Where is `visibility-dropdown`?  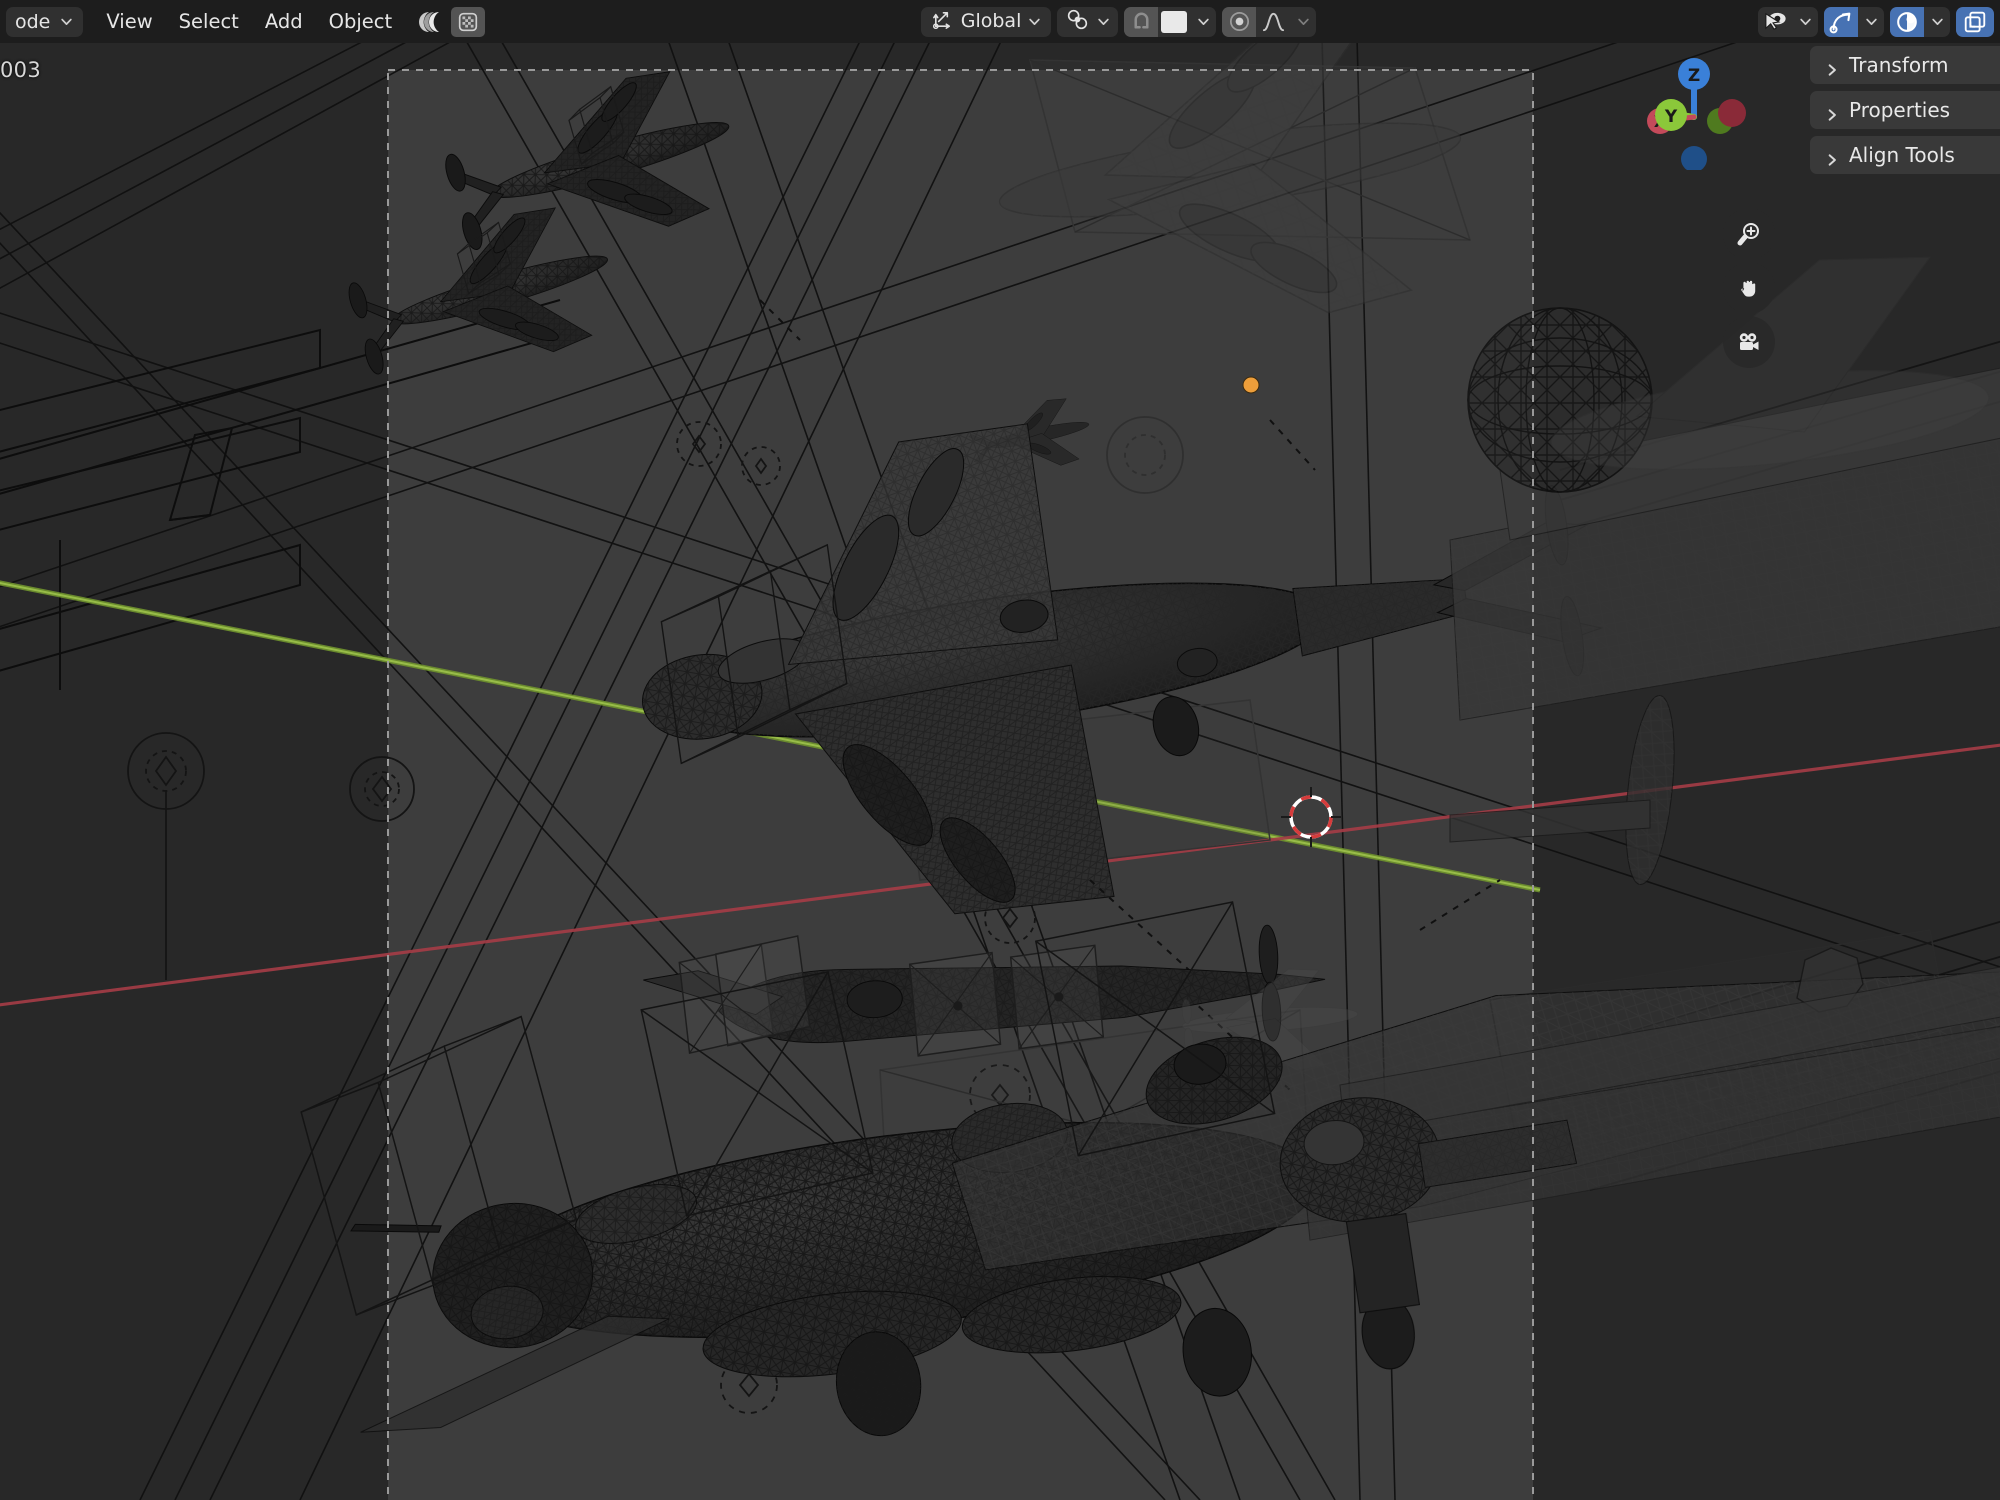 visibility-dropdown is located at coordinates (1805, 22).